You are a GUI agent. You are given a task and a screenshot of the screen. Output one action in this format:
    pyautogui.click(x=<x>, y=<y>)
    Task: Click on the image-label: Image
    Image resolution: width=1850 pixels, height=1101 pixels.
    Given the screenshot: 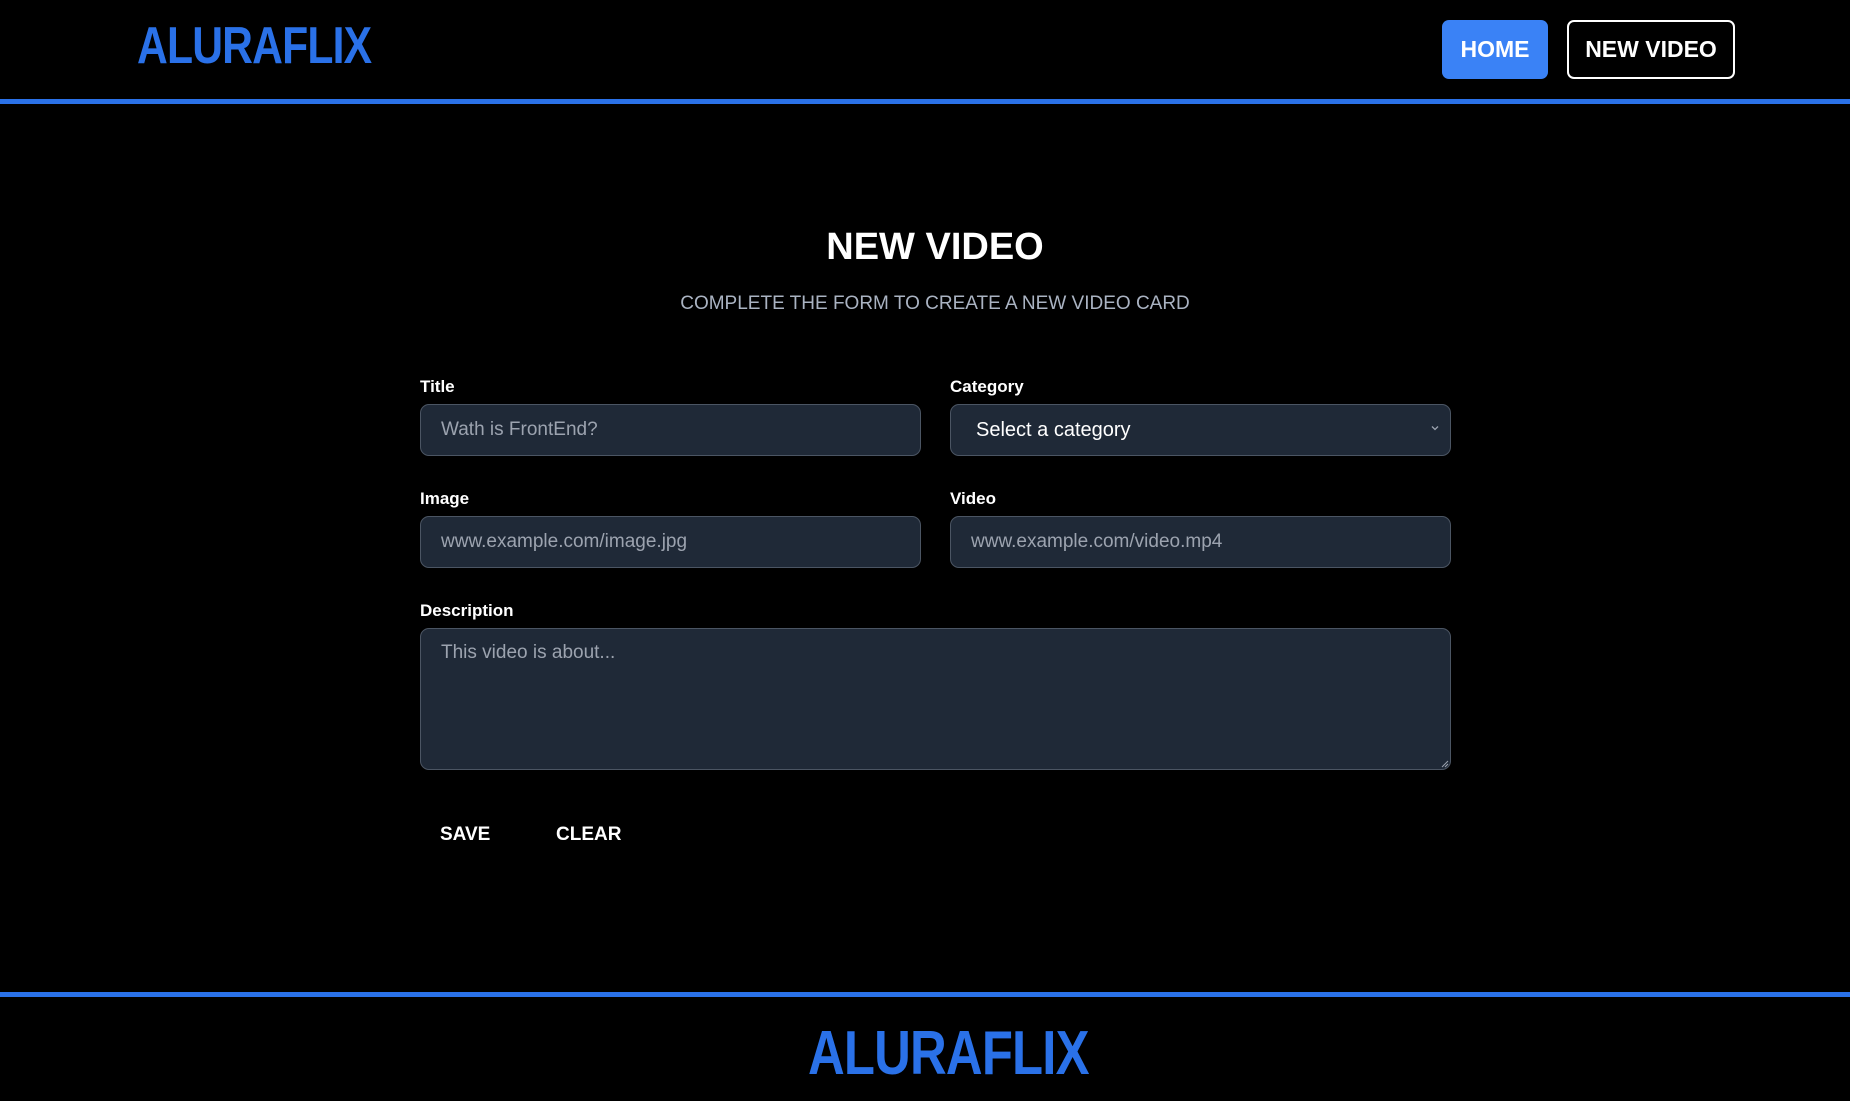 What is the action you would take?
    pyautogui.click(x=445, y=498)
    